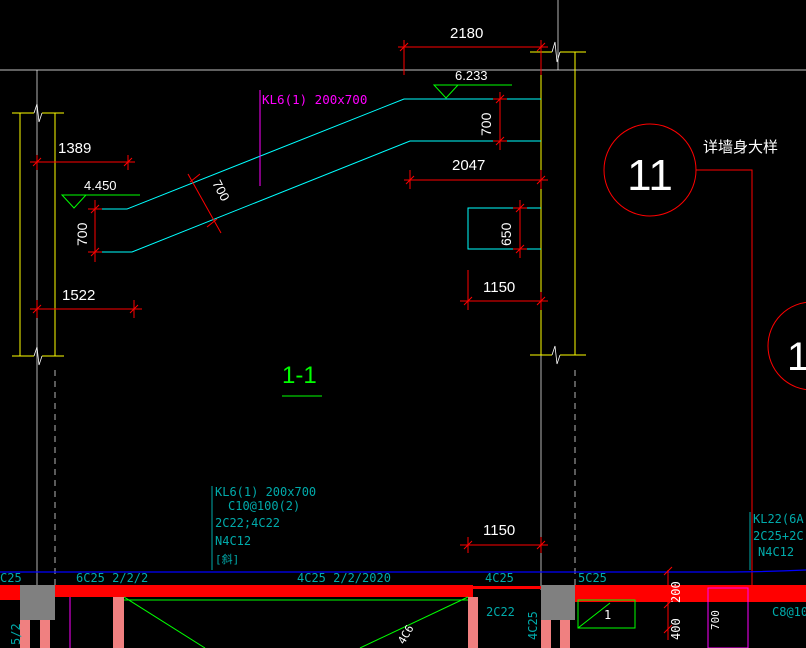  I want to click on dim-notch-height: 650, so click(506, 234).